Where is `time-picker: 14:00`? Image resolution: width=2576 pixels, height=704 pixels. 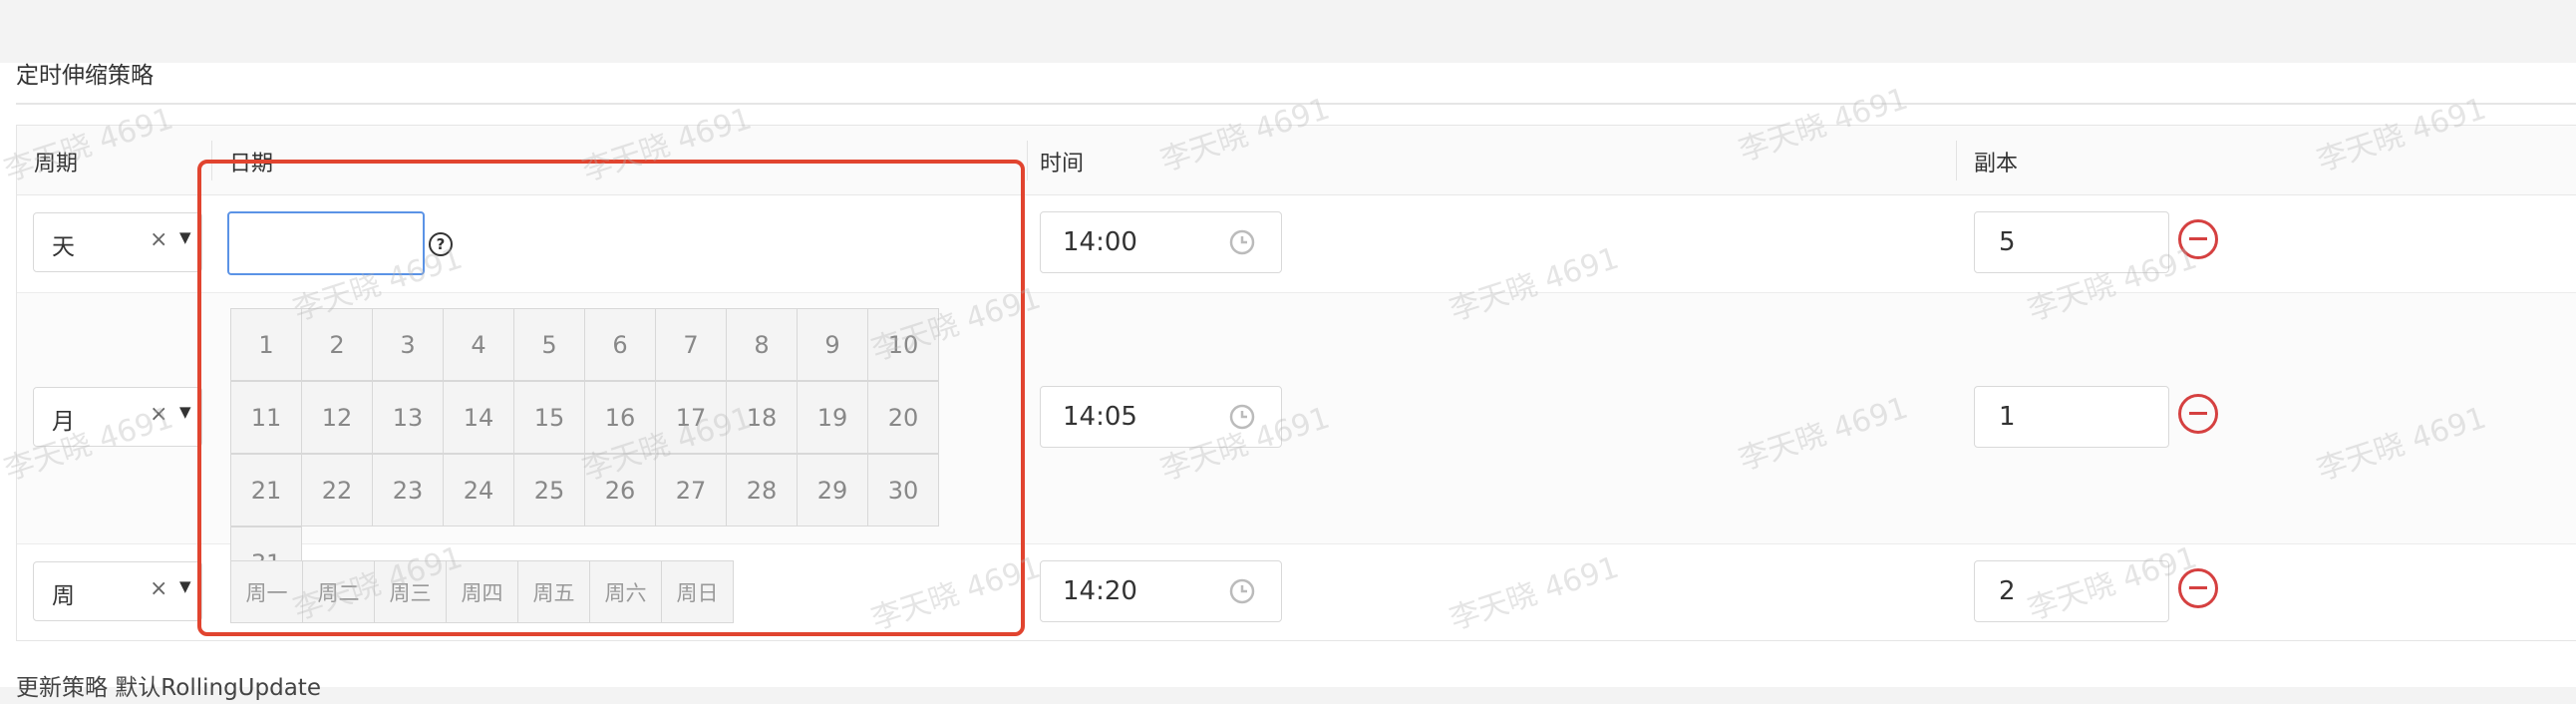
time-picker: 14:00 is located at coordinates (1161, 242).